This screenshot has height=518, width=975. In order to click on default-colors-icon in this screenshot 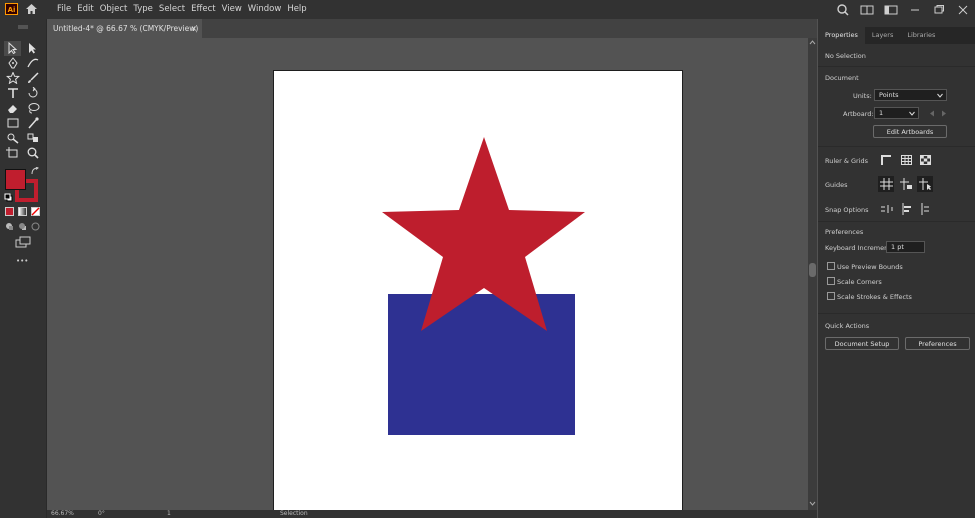, I will do `click(8, 197)`.